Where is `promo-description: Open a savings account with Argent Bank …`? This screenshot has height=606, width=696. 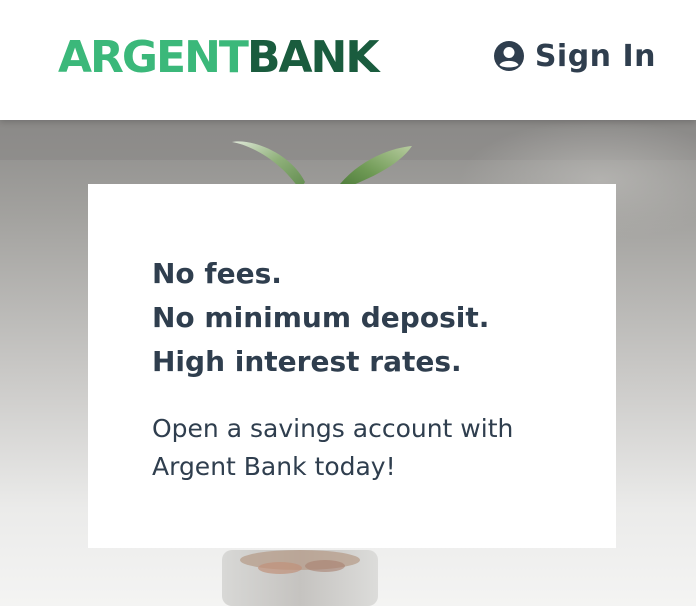
promo-description: Open a savings account with Argent Bank … is located at coordinates (333, 447).